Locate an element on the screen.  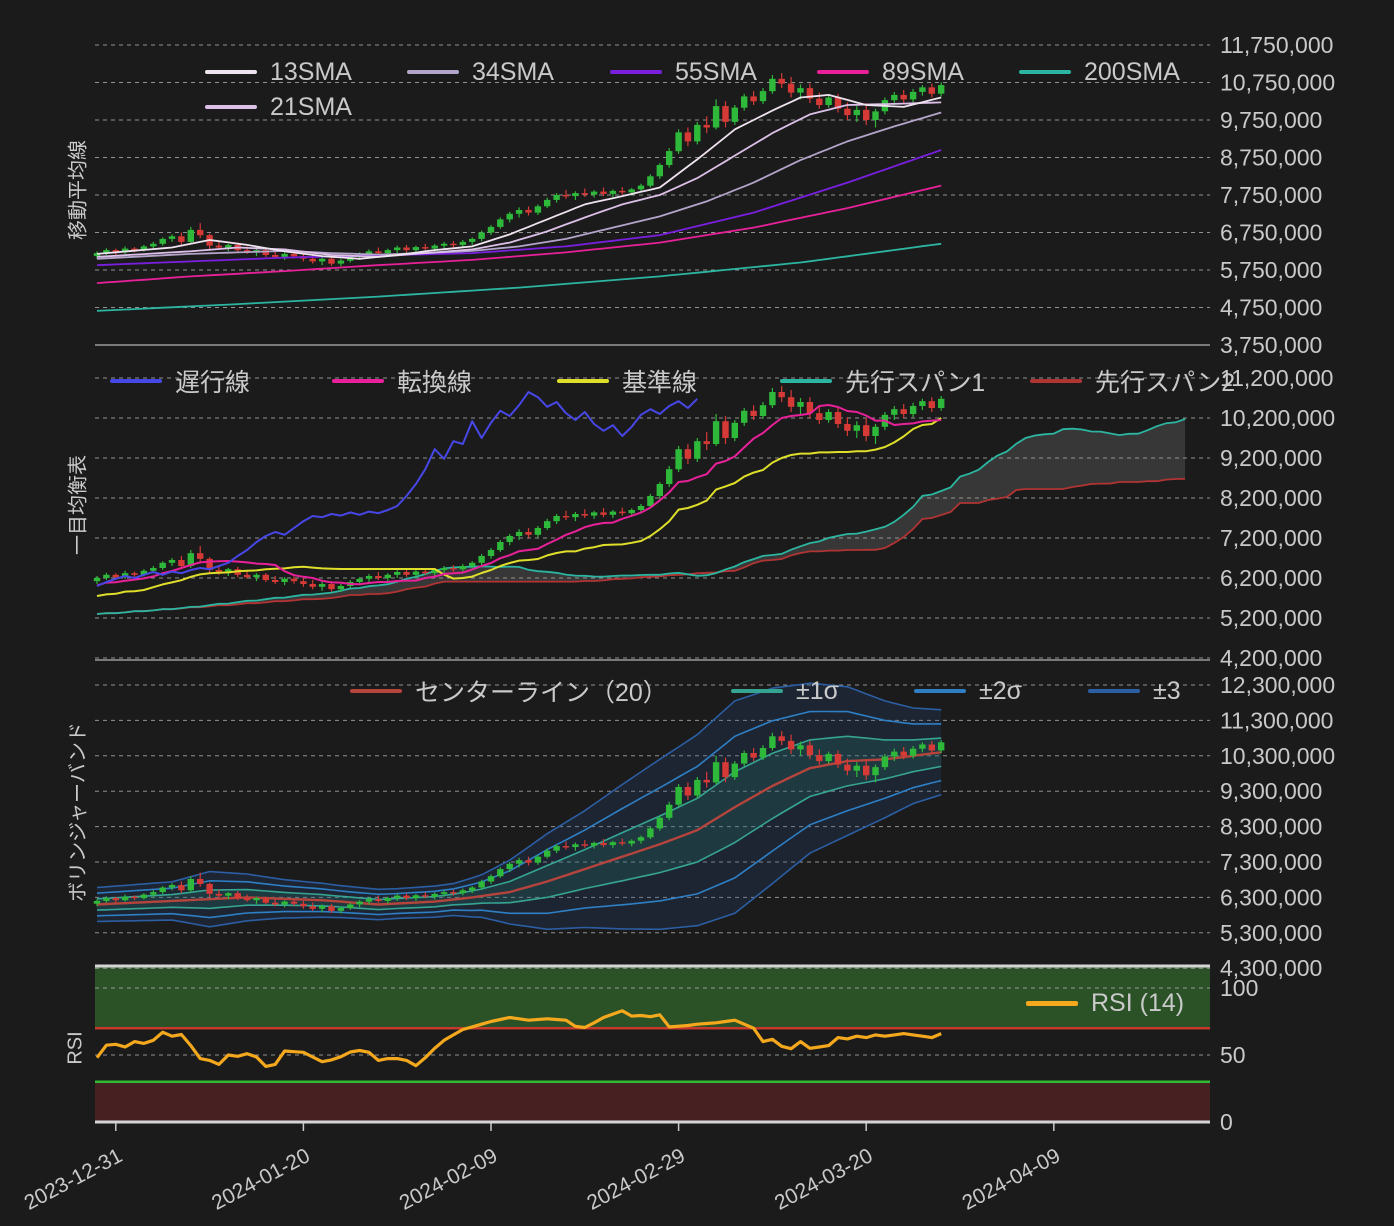
y-axis-label: 12,300,000 is located at coordinates (1277, 685).